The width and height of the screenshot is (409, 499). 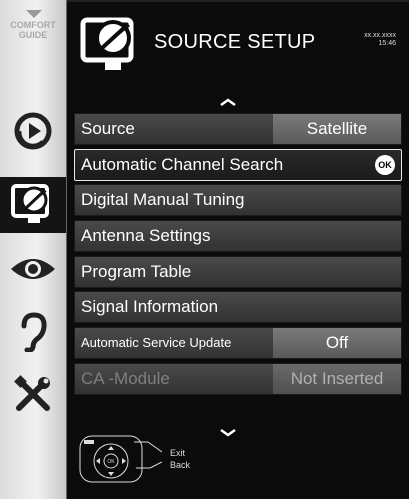 What do you see at coordinates (163, 200) in the screenshot?
I see `menu-item-label: Digital Manual Tuning` at bounding box center [163, 200].